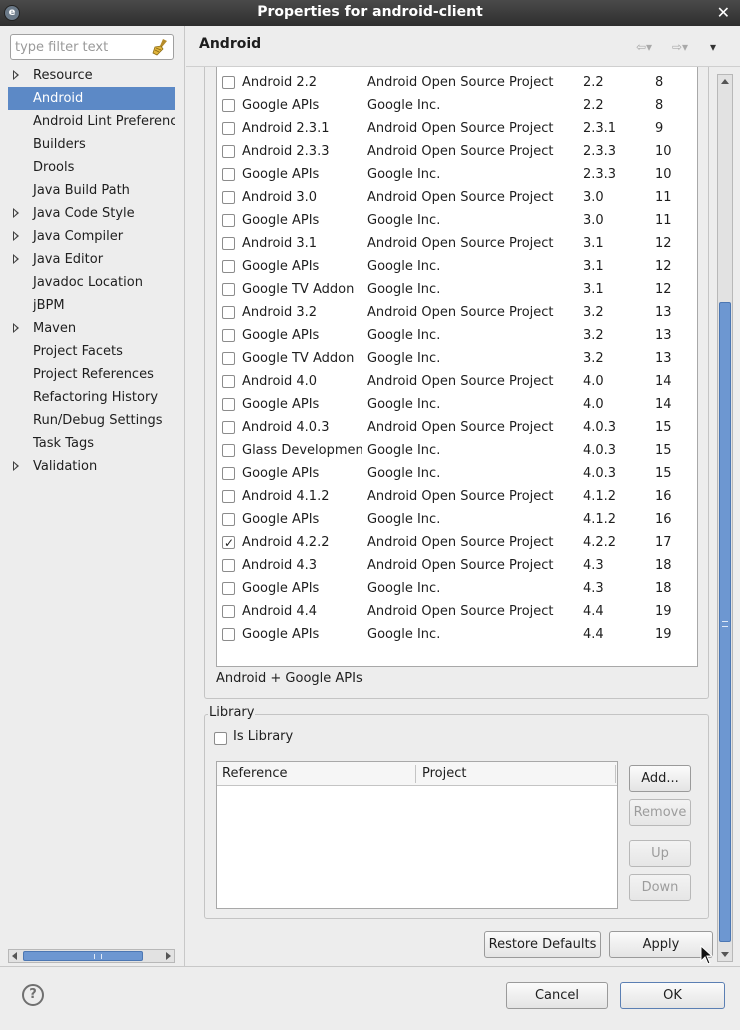  Describe the element at coordinates (91, 397) in the screenshot. I see `tree-item: Refactoring History` at that location.